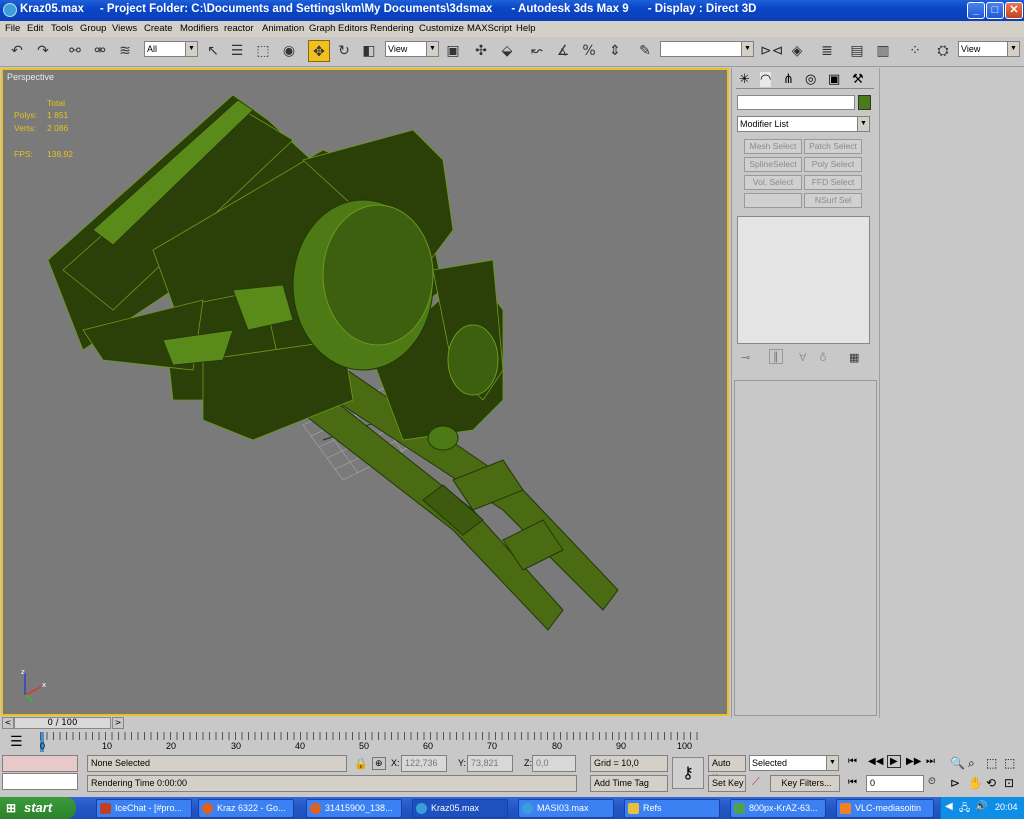  What do you see at coordinates (589, 51) in the screenshot?
I see `percent-snap-icon: %` at bounding box center [589, 51].